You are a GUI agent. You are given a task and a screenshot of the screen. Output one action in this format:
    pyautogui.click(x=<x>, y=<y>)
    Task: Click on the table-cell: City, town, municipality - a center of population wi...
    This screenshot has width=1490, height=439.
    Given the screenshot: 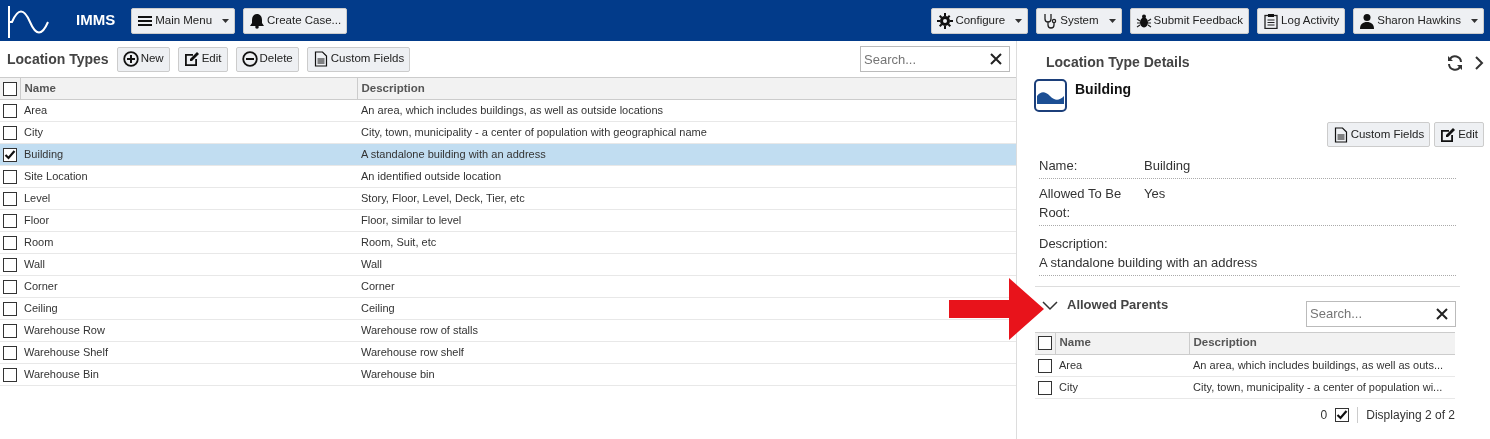 What is the action you would take?
    pyautogui.click(x=1318, y=386)
    